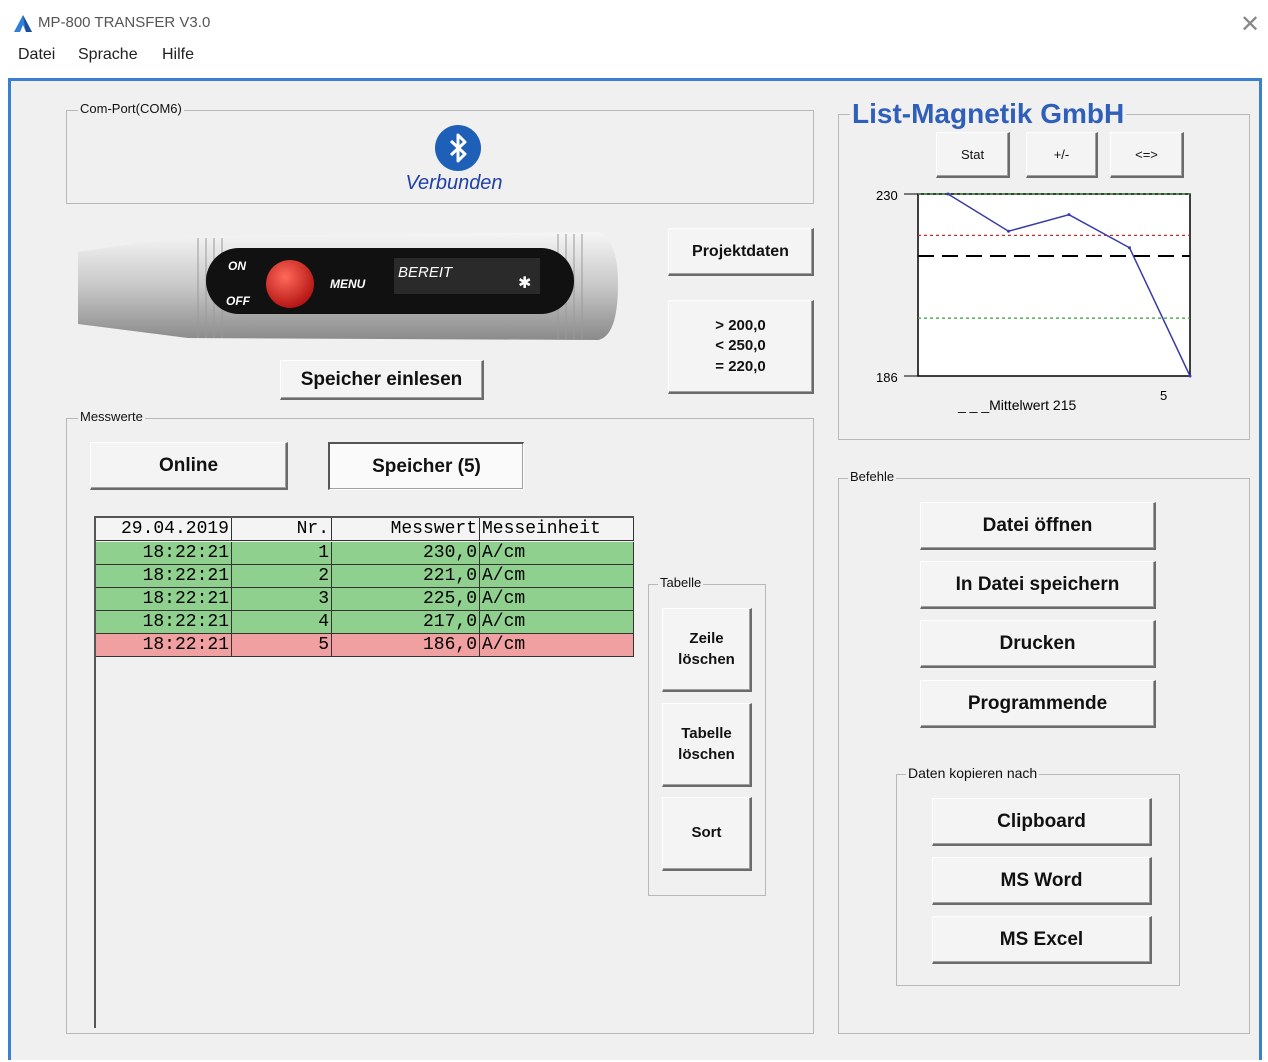 This screenshot has height=1062, width=1268. I want to click on table-header-row: 29.04.2019 Nr. Messwert Messeinheit, so click(365, 529).